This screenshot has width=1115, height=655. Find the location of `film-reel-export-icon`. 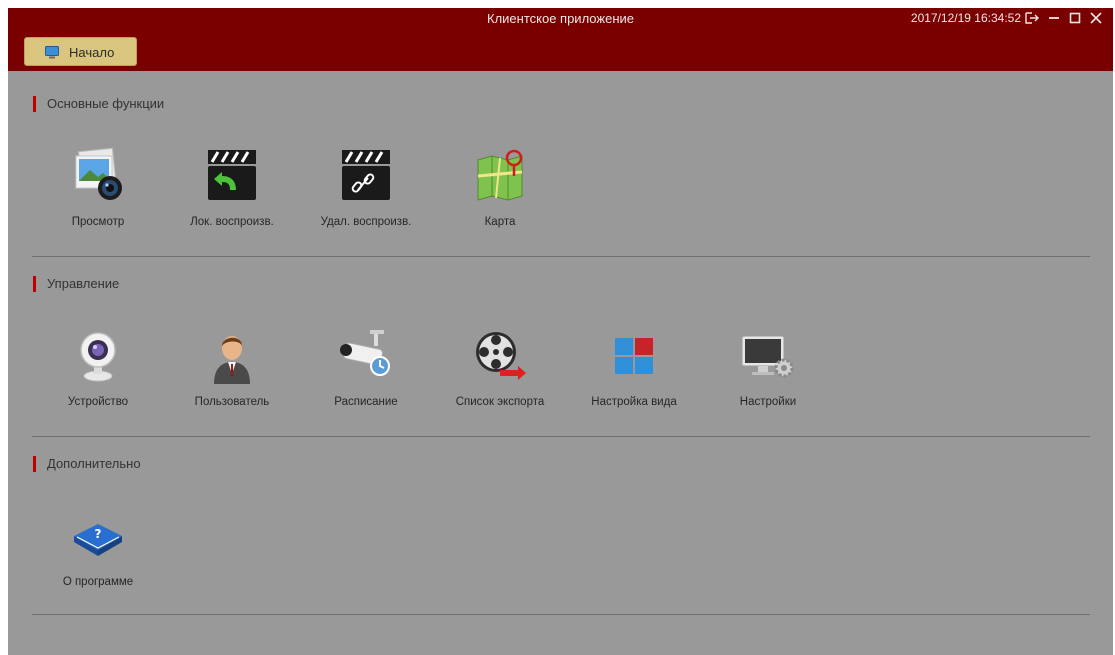

film-reel-export-icon is located at coordinates (500, 356).